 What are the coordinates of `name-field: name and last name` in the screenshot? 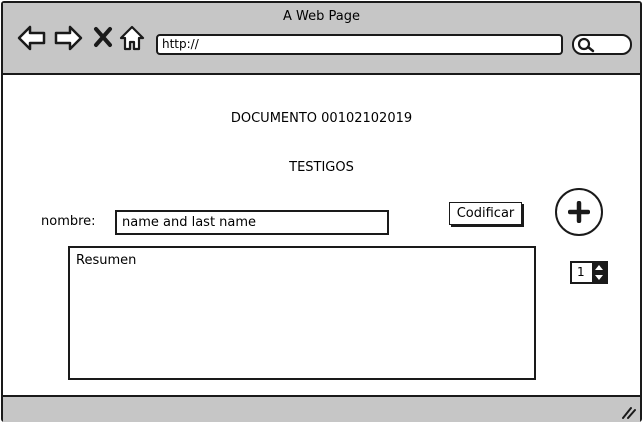 It's located at (252, 222).